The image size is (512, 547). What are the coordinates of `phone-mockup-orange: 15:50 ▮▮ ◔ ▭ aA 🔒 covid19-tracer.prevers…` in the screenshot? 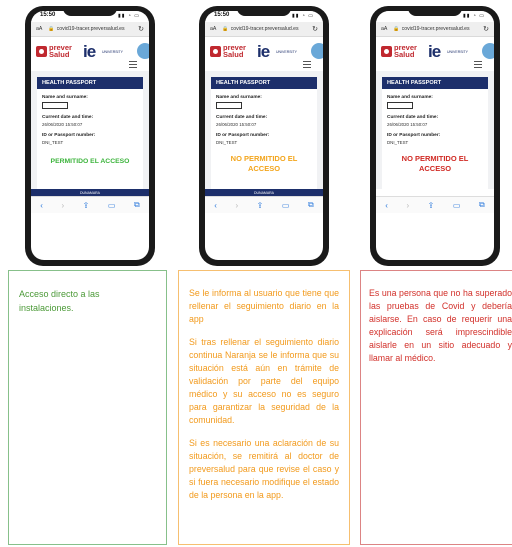 It's located at (264, 136).